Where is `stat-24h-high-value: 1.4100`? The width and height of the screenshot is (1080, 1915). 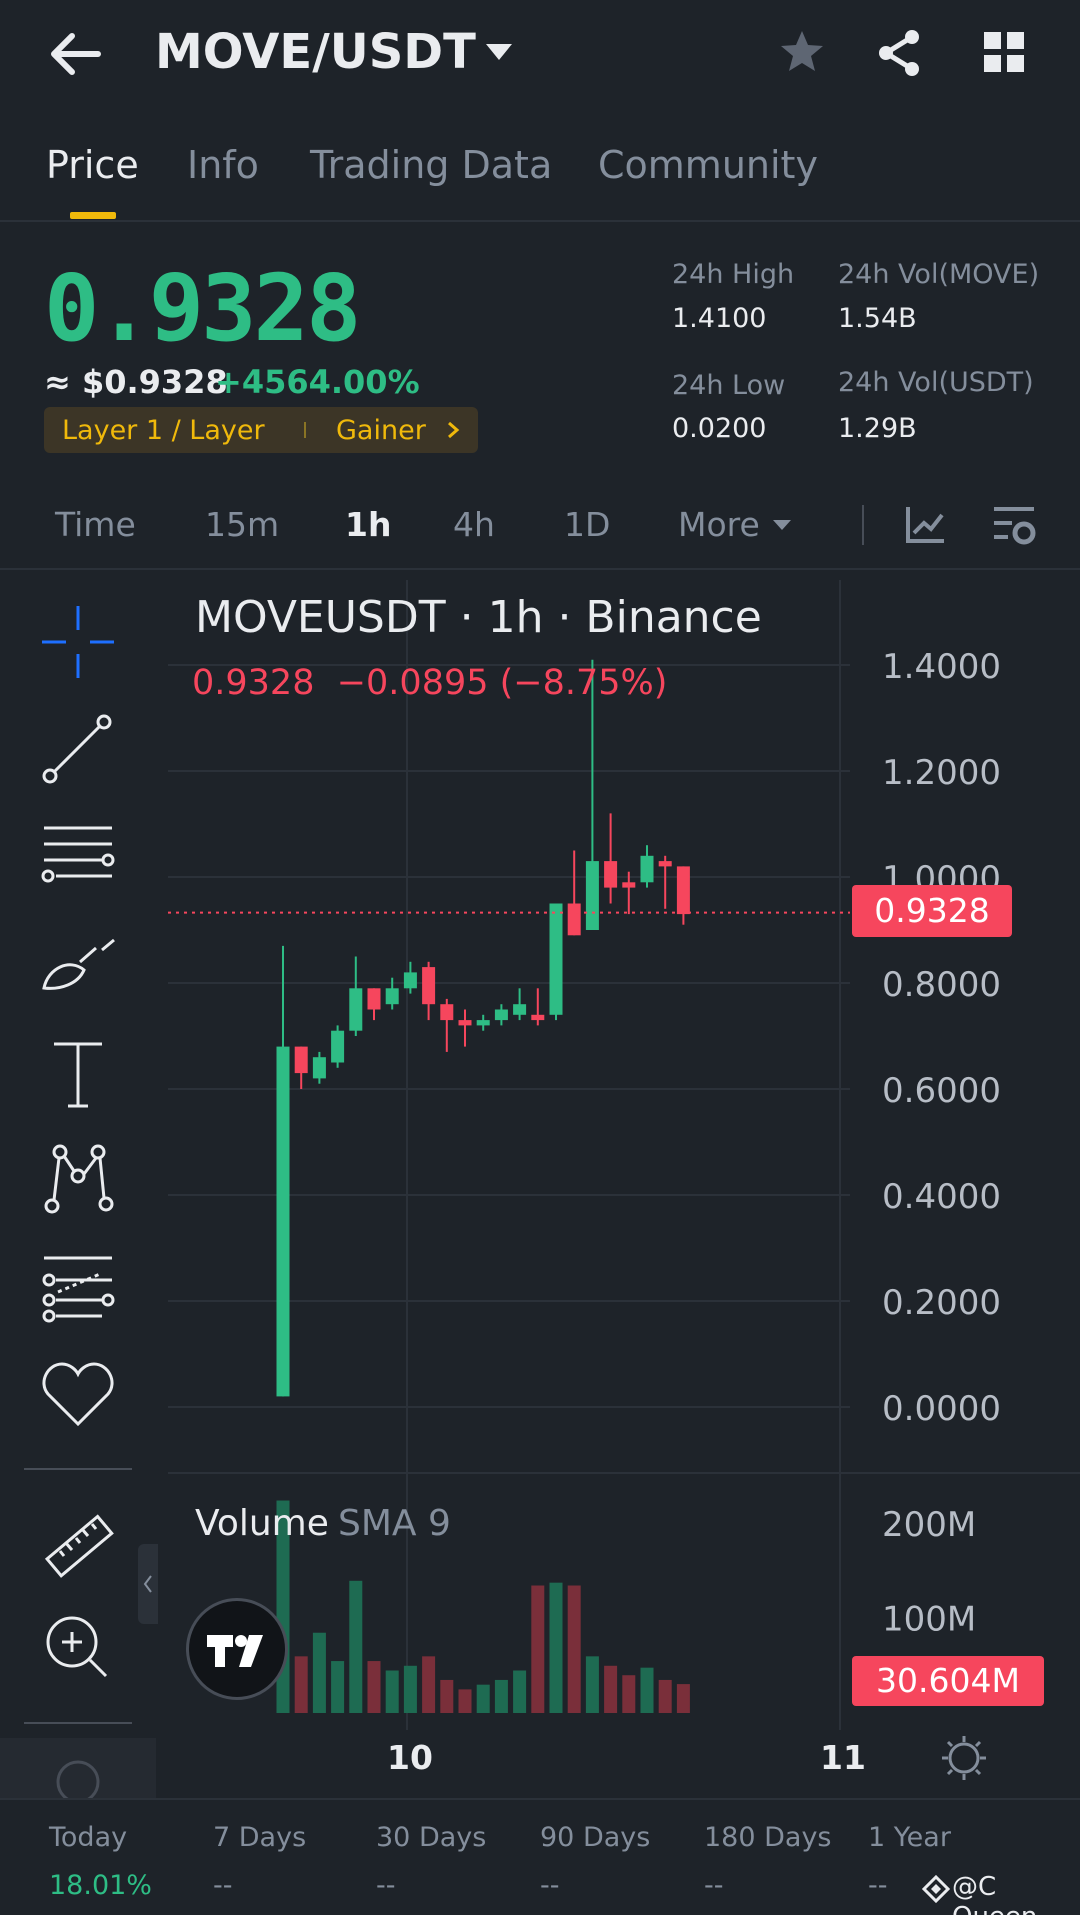 stat-24h-high-value: 1.4100 is located at coordinates (719, 318).